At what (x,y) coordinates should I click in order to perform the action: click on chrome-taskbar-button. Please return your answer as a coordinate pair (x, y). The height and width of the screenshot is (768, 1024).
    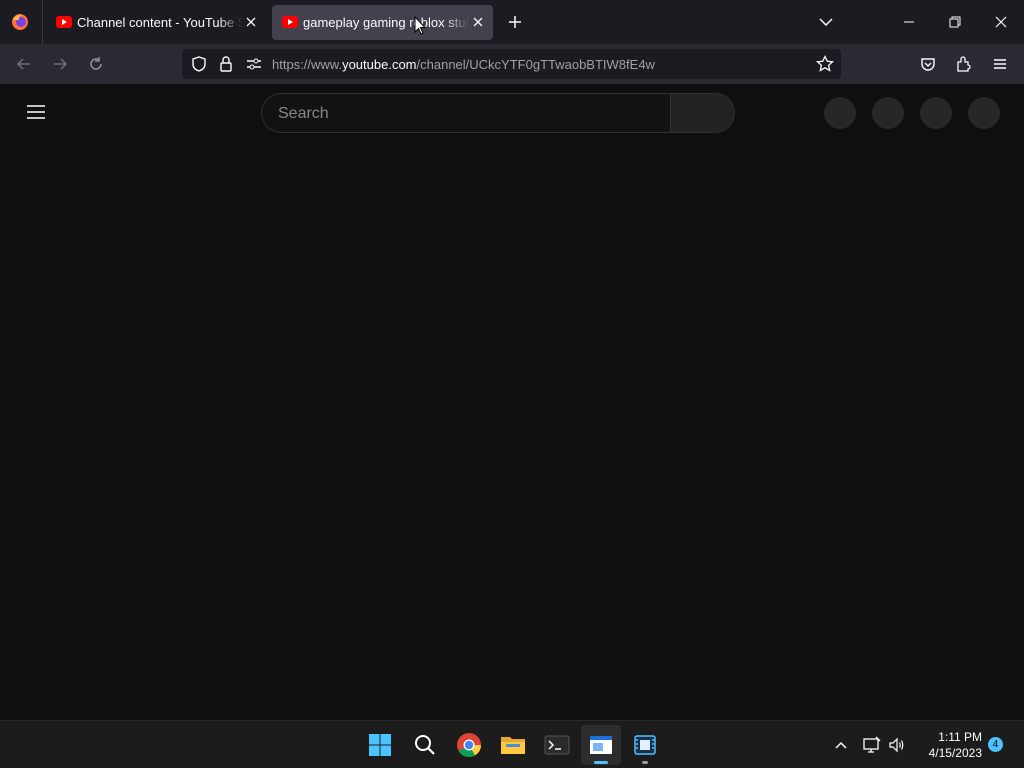
    Looking at the image, I should click on (469, 745).